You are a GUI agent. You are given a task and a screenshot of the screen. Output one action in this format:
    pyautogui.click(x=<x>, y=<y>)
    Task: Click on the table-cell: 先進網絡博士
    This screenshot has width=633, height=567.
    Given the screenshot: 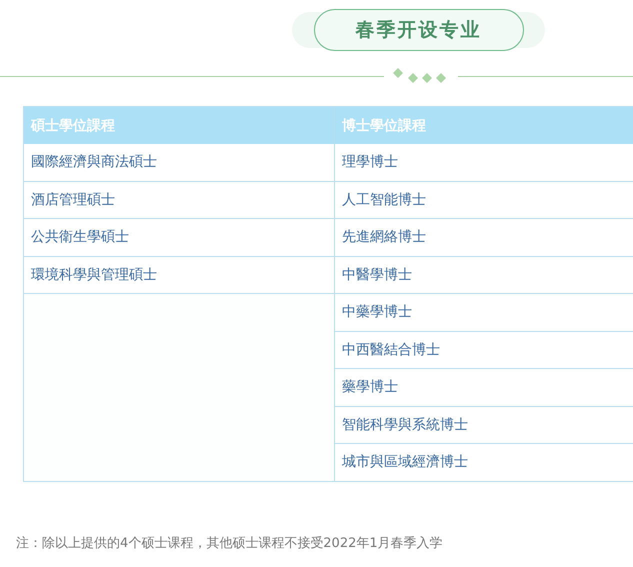 What is the action you would take?
    pyautogui.click(x=484, y=237)
    